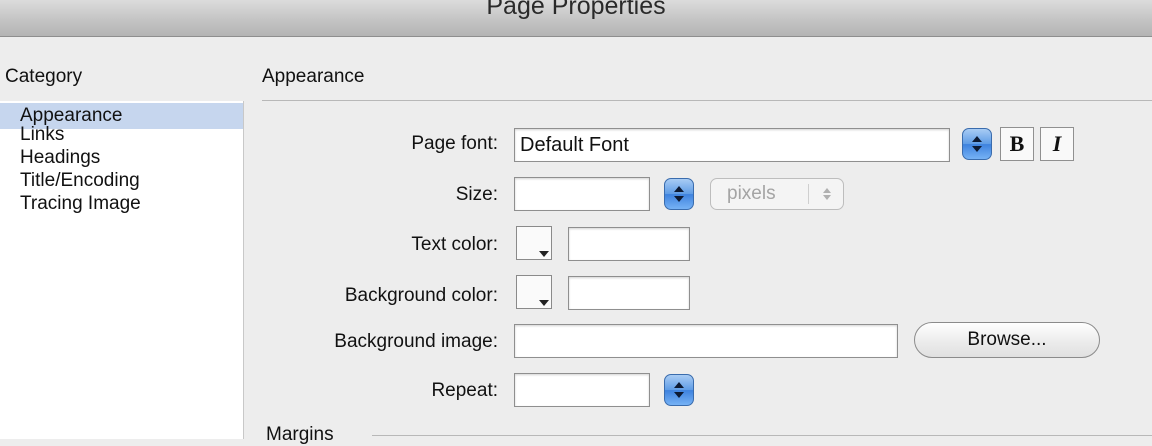  I want to click on background-color-field, so click(629, 293).